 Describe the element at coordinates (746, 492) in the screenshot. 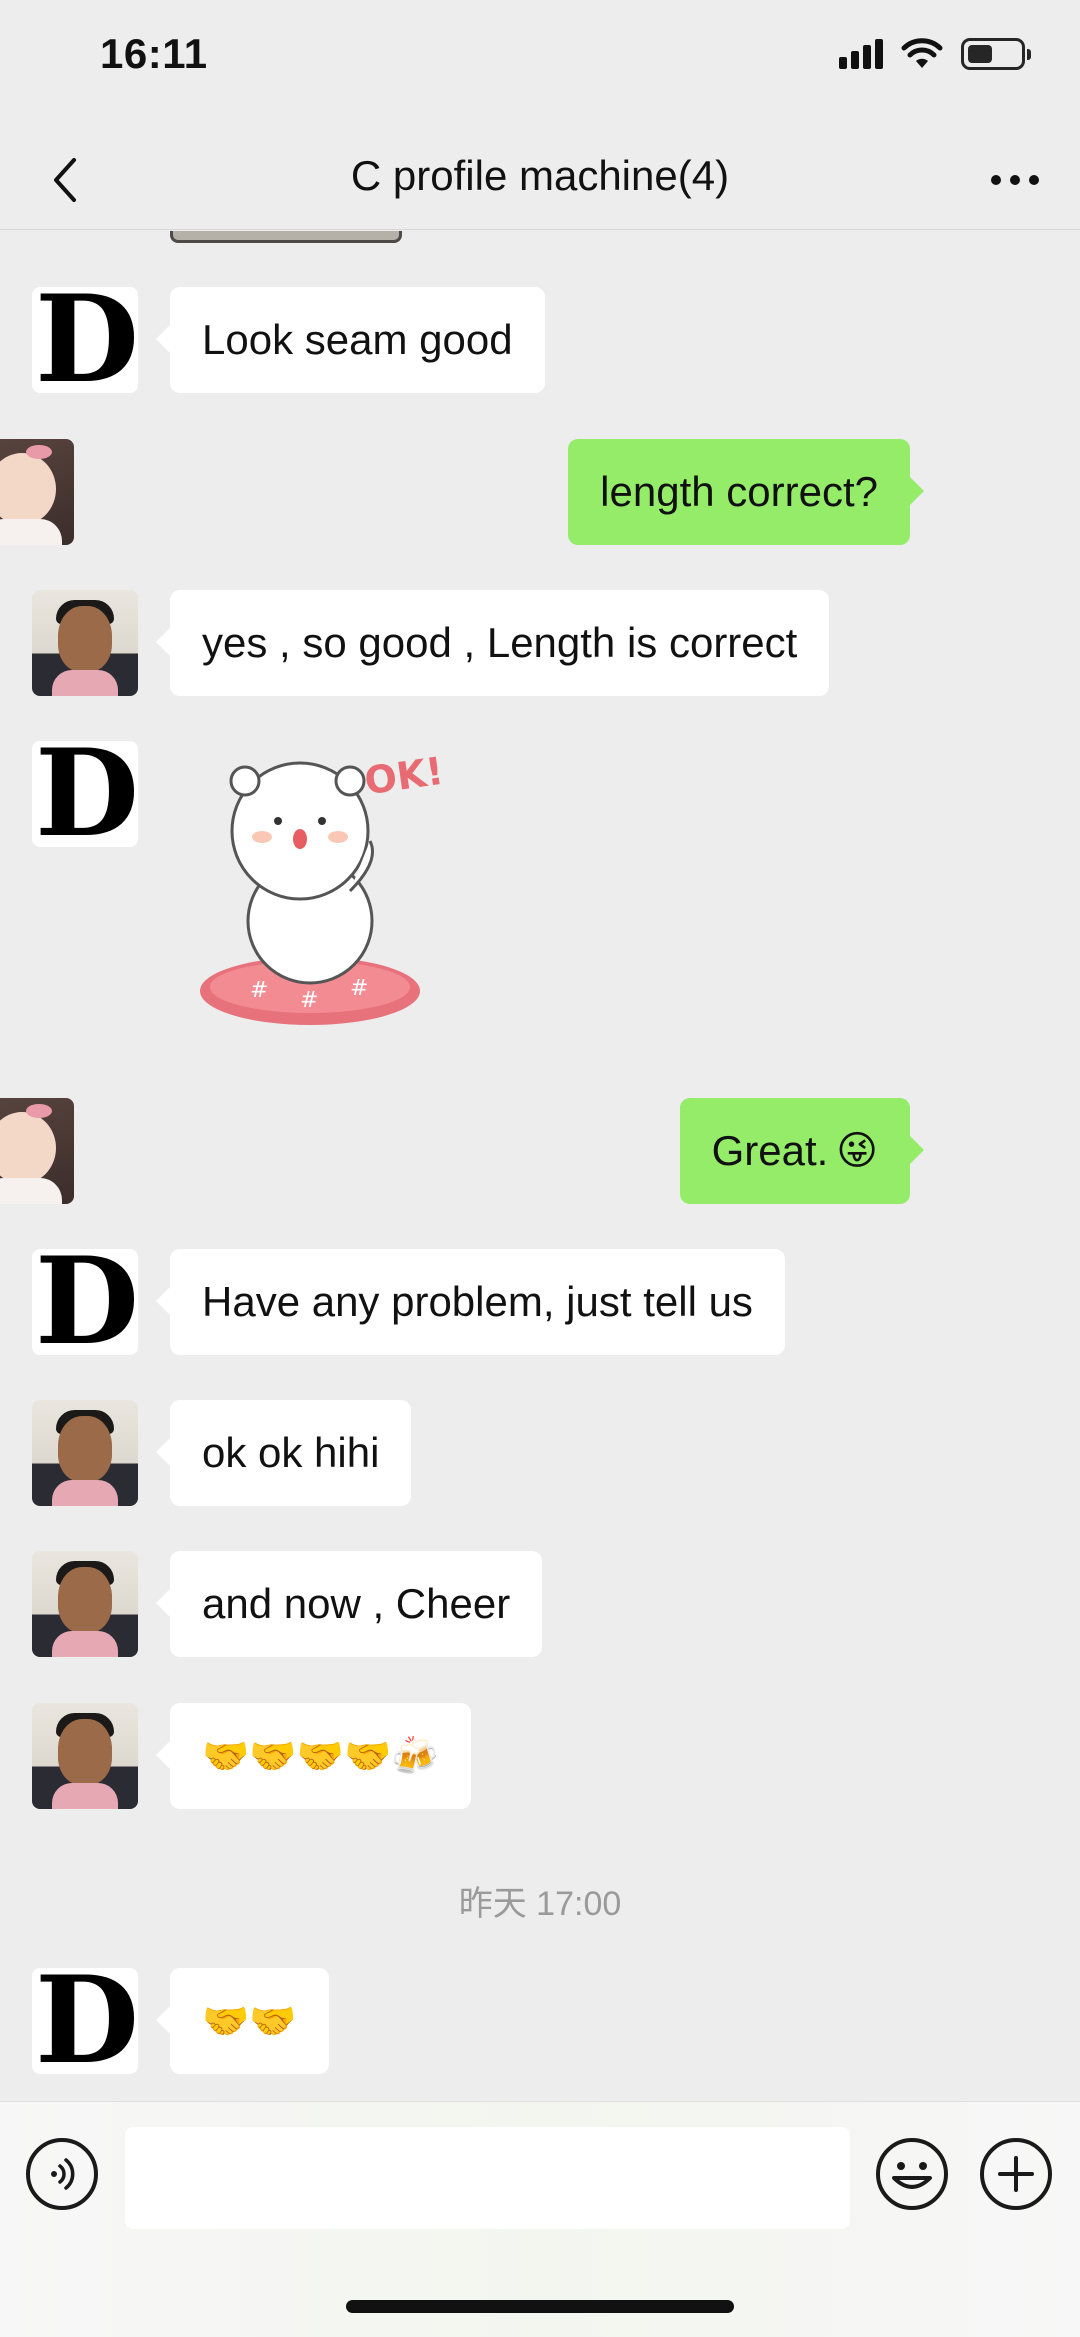

I see `message-bubble: length correct?` at that location.